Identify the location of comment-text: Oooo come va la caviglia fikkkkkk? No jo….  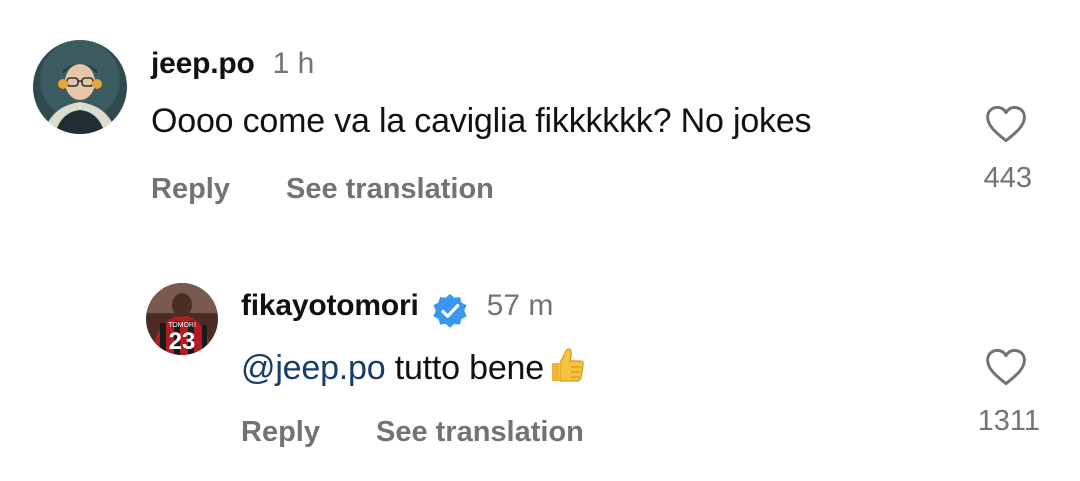
(481, 121).